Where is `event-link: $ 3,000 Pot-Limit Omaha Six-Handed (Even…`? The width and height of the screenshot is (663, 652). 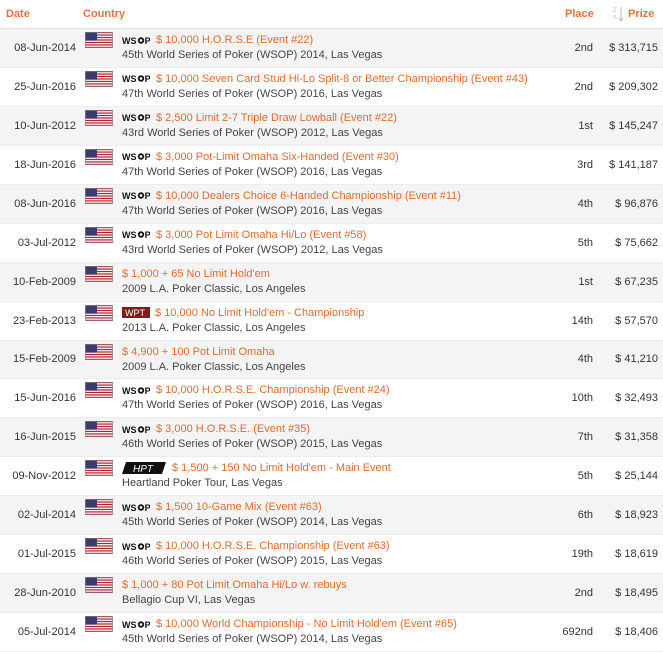 event-link: $ 3,000 Pot-Limit Omaha Six-Handed (Even… is located at coordinates (277, 157).